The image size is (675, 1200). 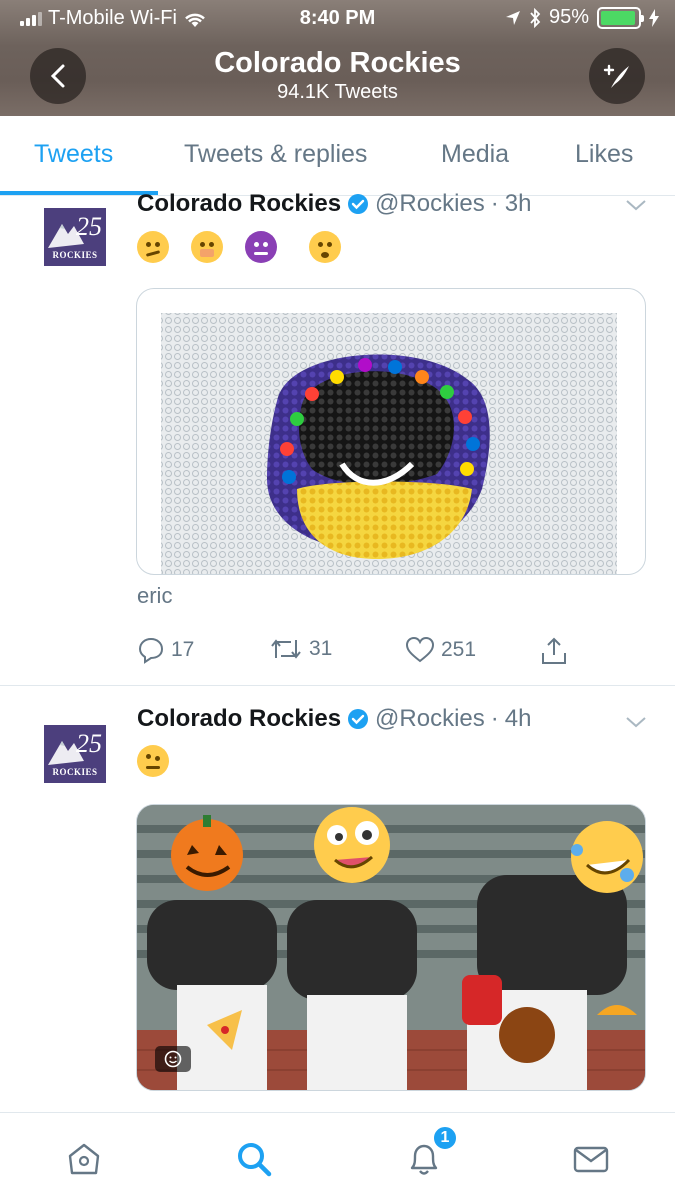 I want to click on retweet-button: 31, so click(x=300, y=649).